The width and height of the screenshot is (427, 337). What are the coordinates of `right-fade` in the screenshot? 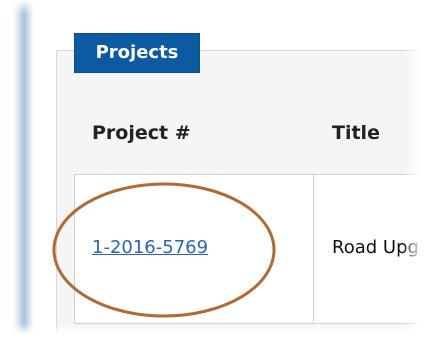 It's located at (415, 168).